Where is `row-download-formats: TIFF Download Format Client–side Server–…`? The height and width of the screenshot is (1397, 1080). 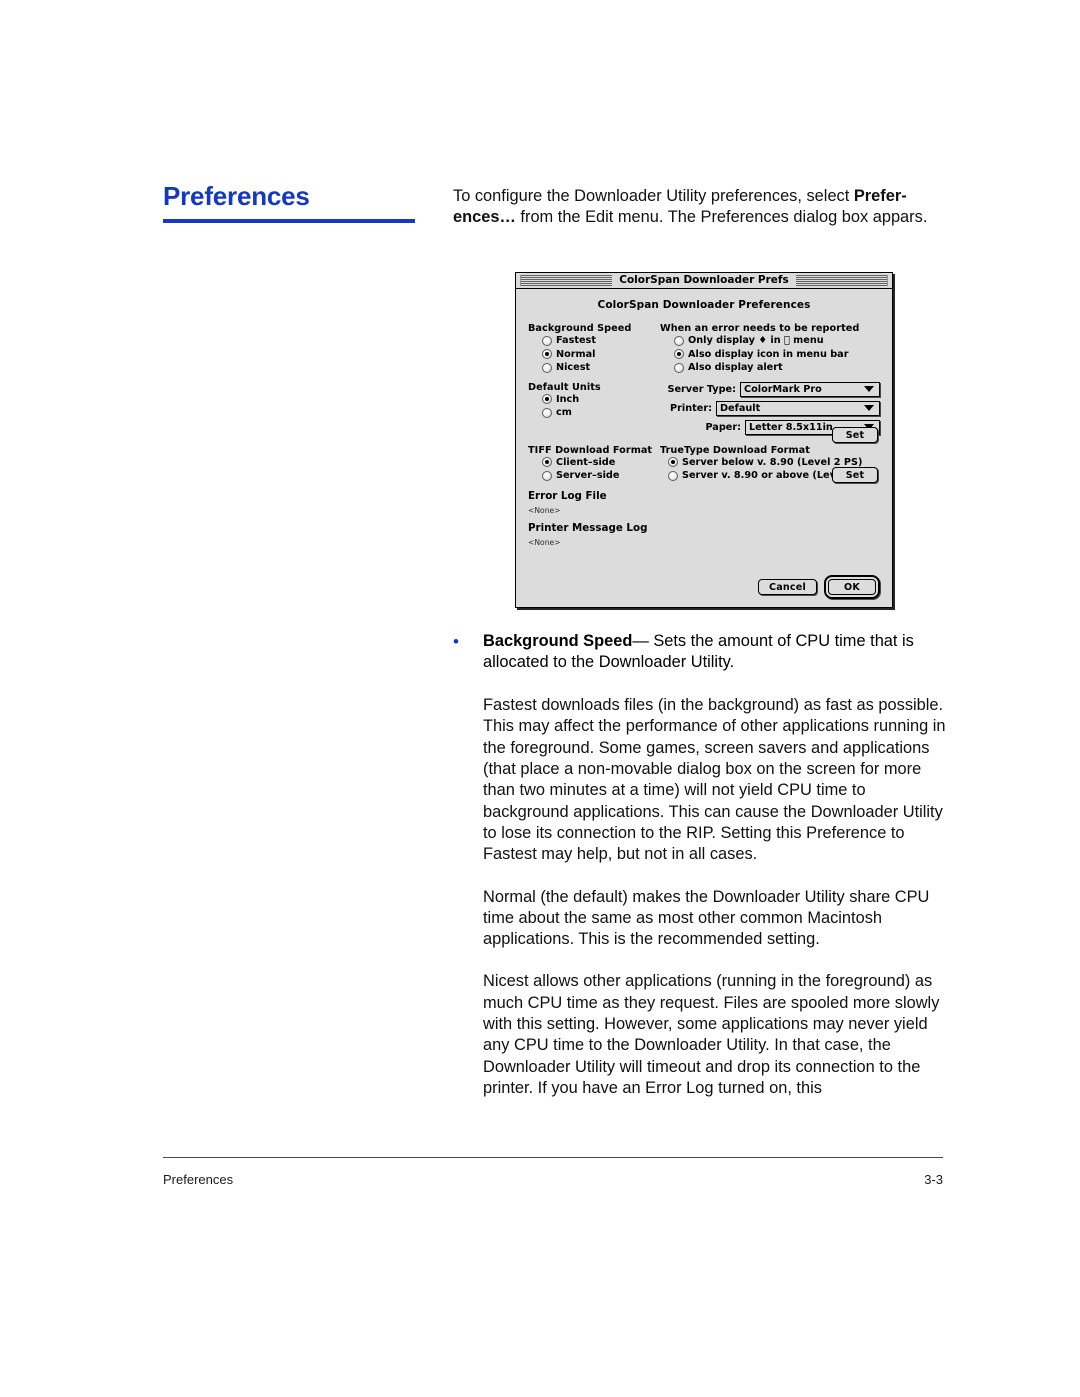 row-download-formats: TIFF Download Format Client–side Server–… is located at coordinates (704, 464).